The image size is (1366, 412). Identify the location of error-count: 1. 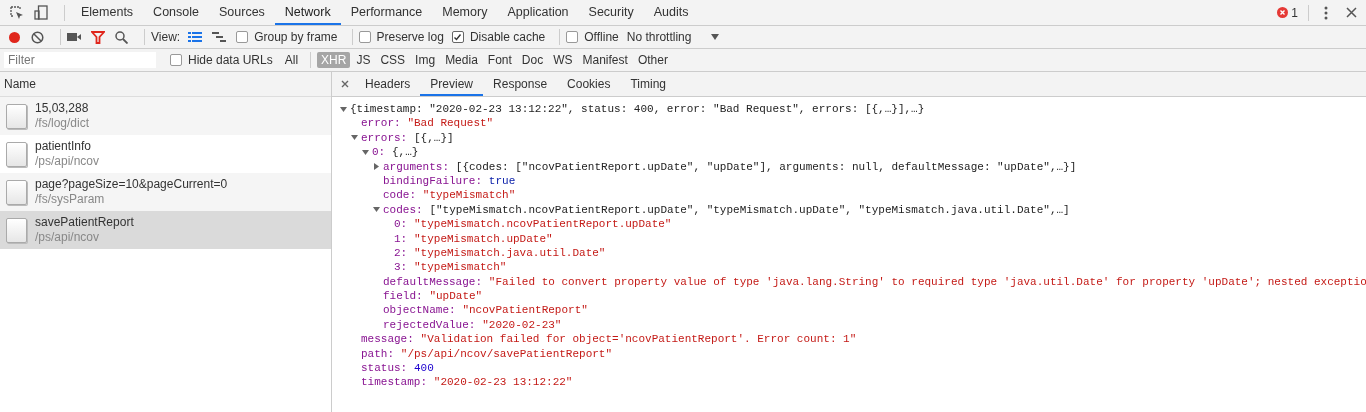
(1294, 12).